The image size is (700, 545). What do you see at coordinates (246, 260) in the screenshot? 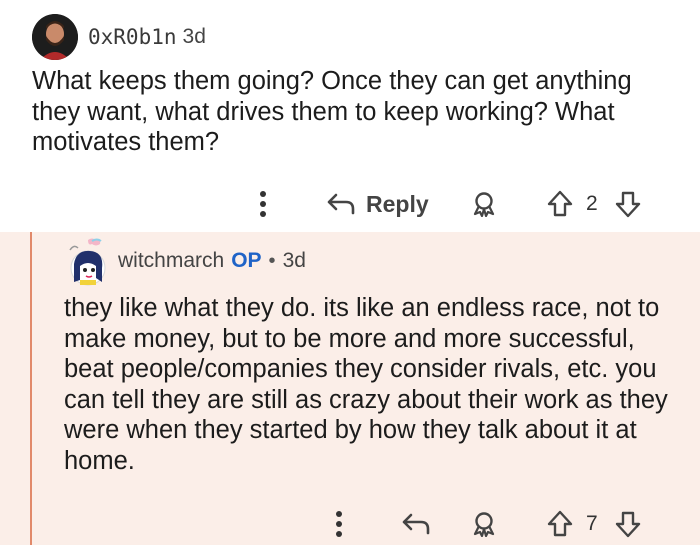
I see `op-badge: OP` at bounding box center [246, 260].